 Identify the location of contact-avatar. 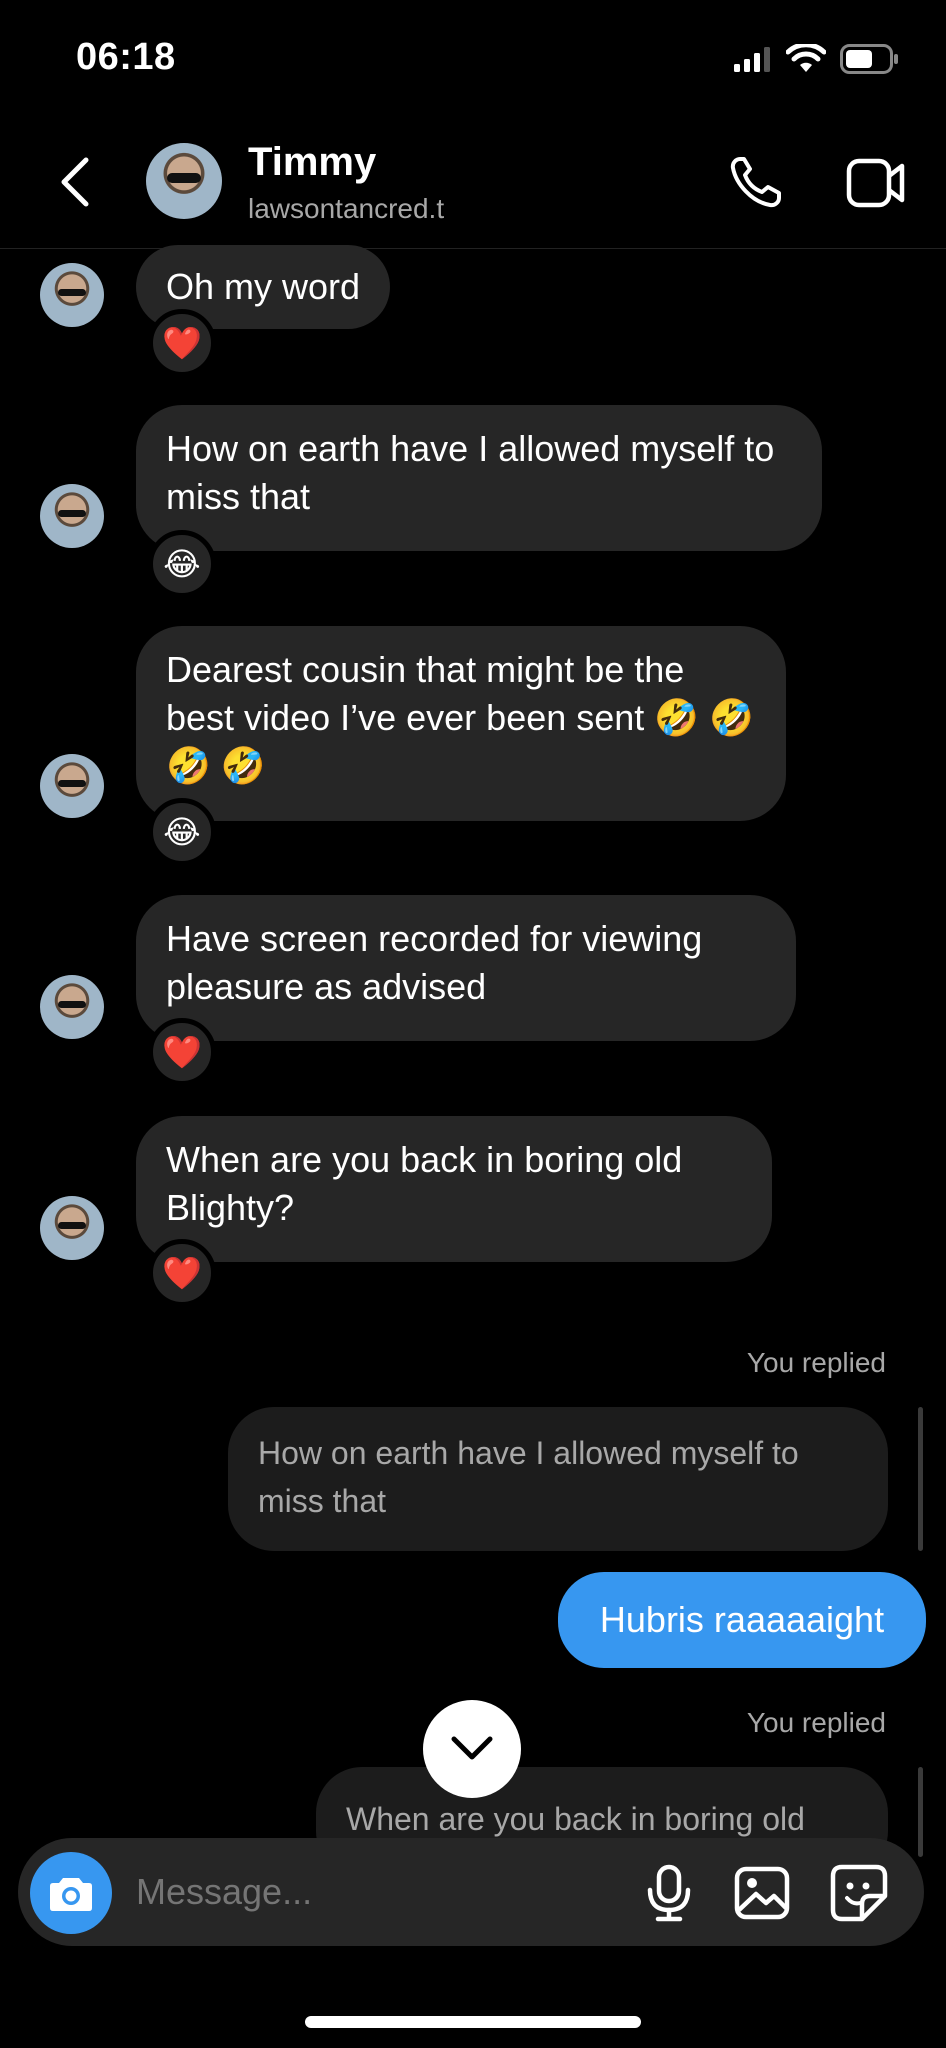
(184, 181).